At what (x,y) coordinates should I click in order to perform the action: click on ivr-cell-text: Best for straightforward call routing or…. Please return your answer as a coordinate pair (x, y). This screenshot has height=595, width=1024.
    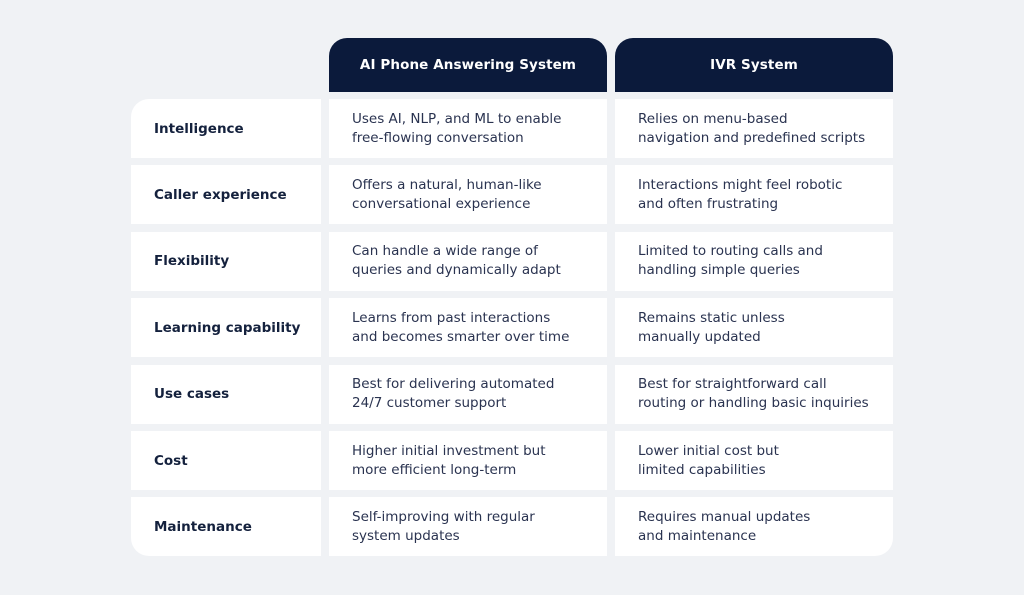
    Looking at the image, I should click on (753, 394).